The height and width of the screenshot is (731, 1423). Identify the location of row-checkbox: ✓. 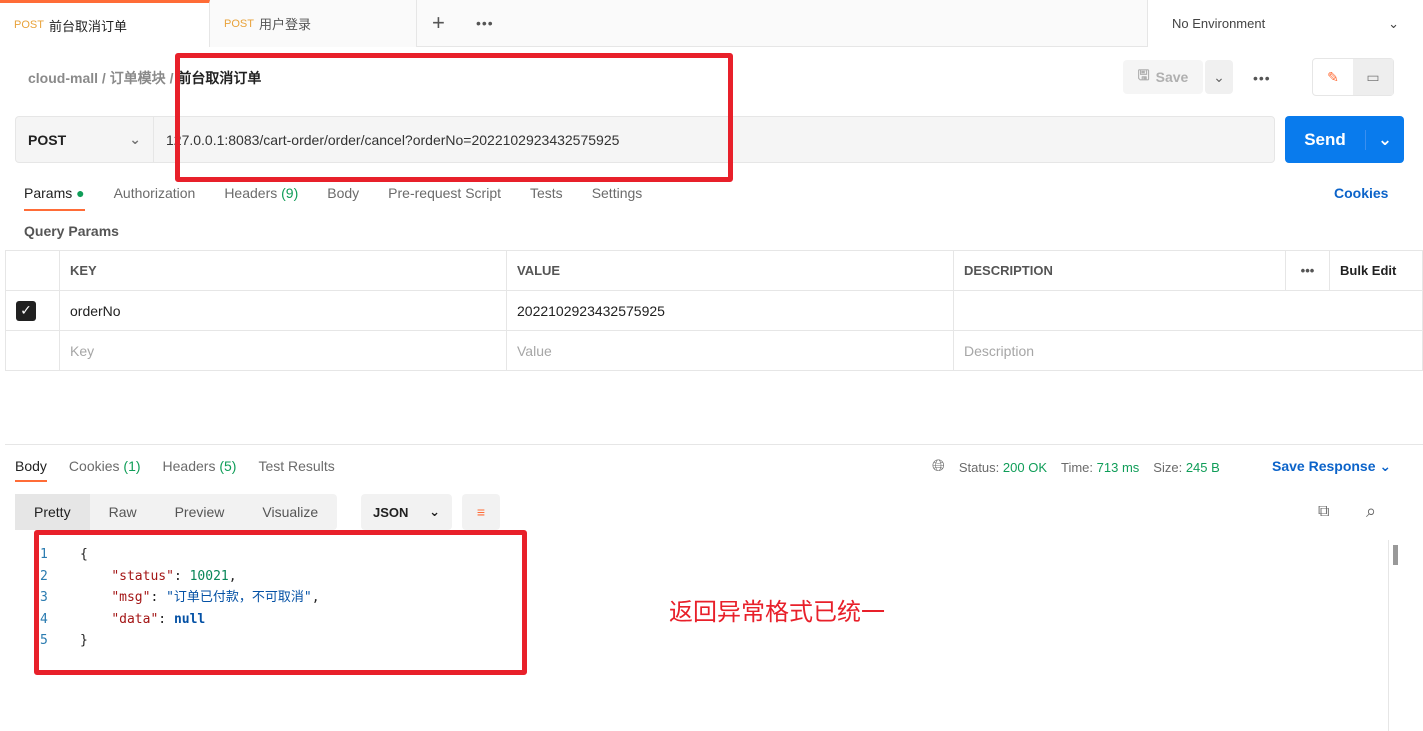
(26, 310).